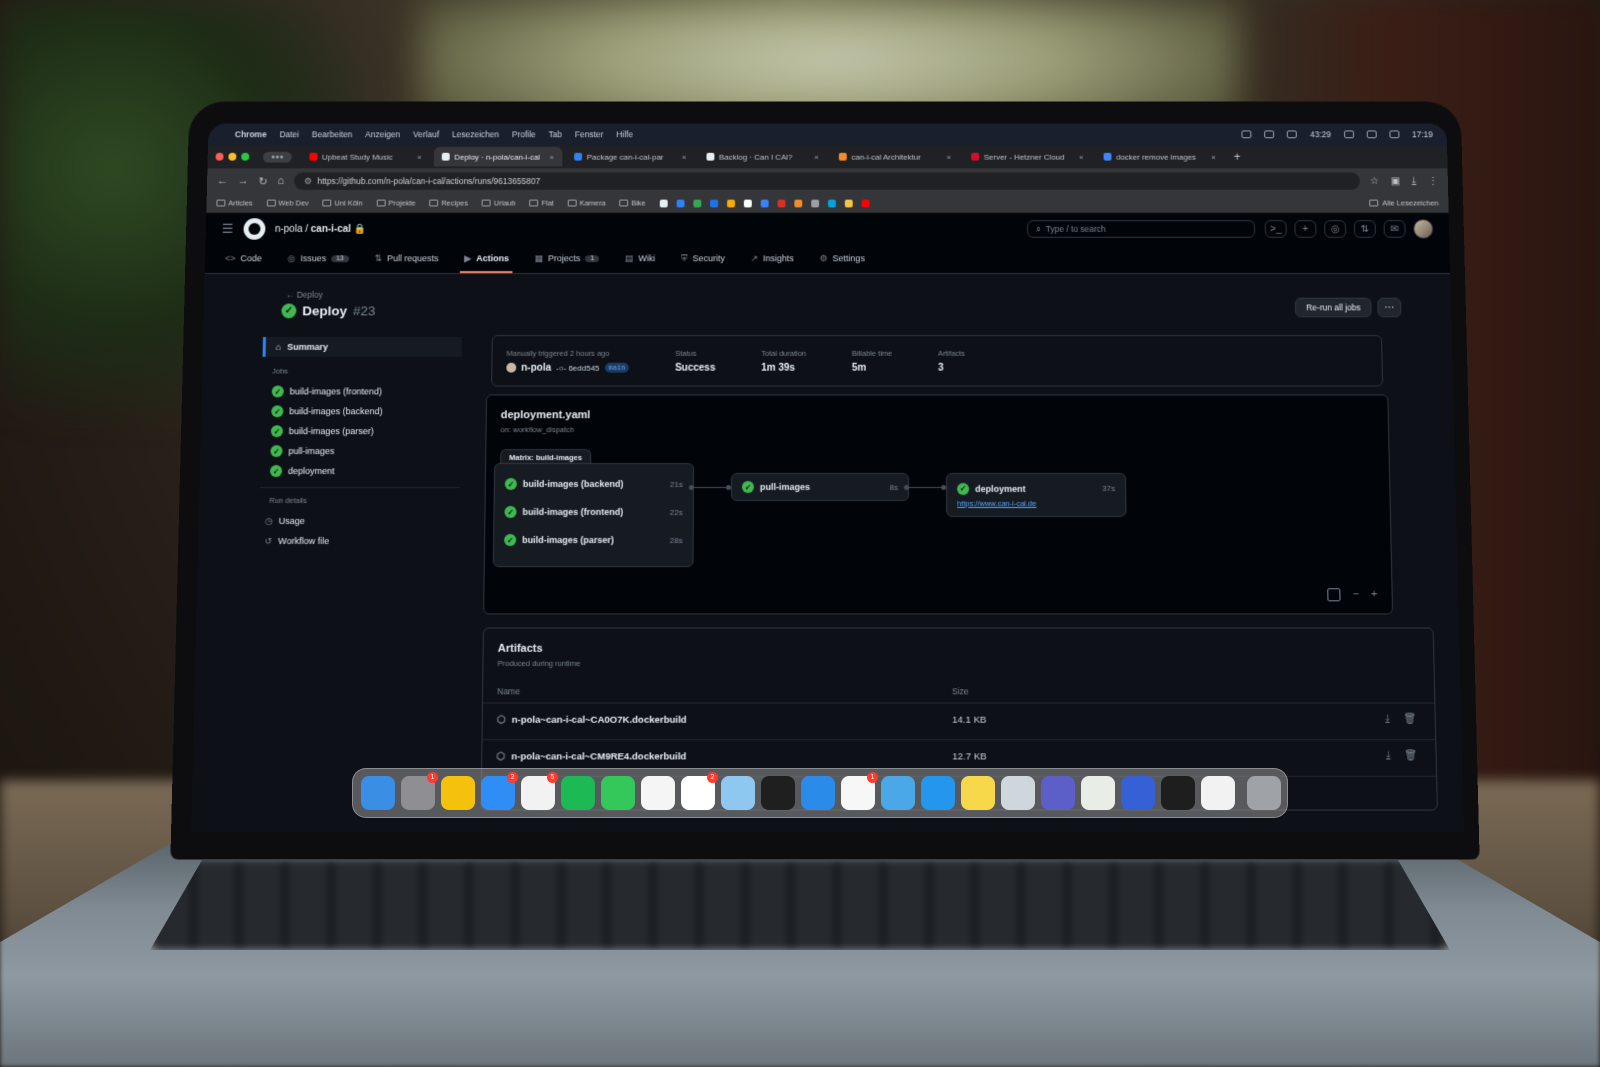  What do you see at coordinates (978, 793) in the screenshot?
I see `notes-icon` at bounding box center [978, 793].